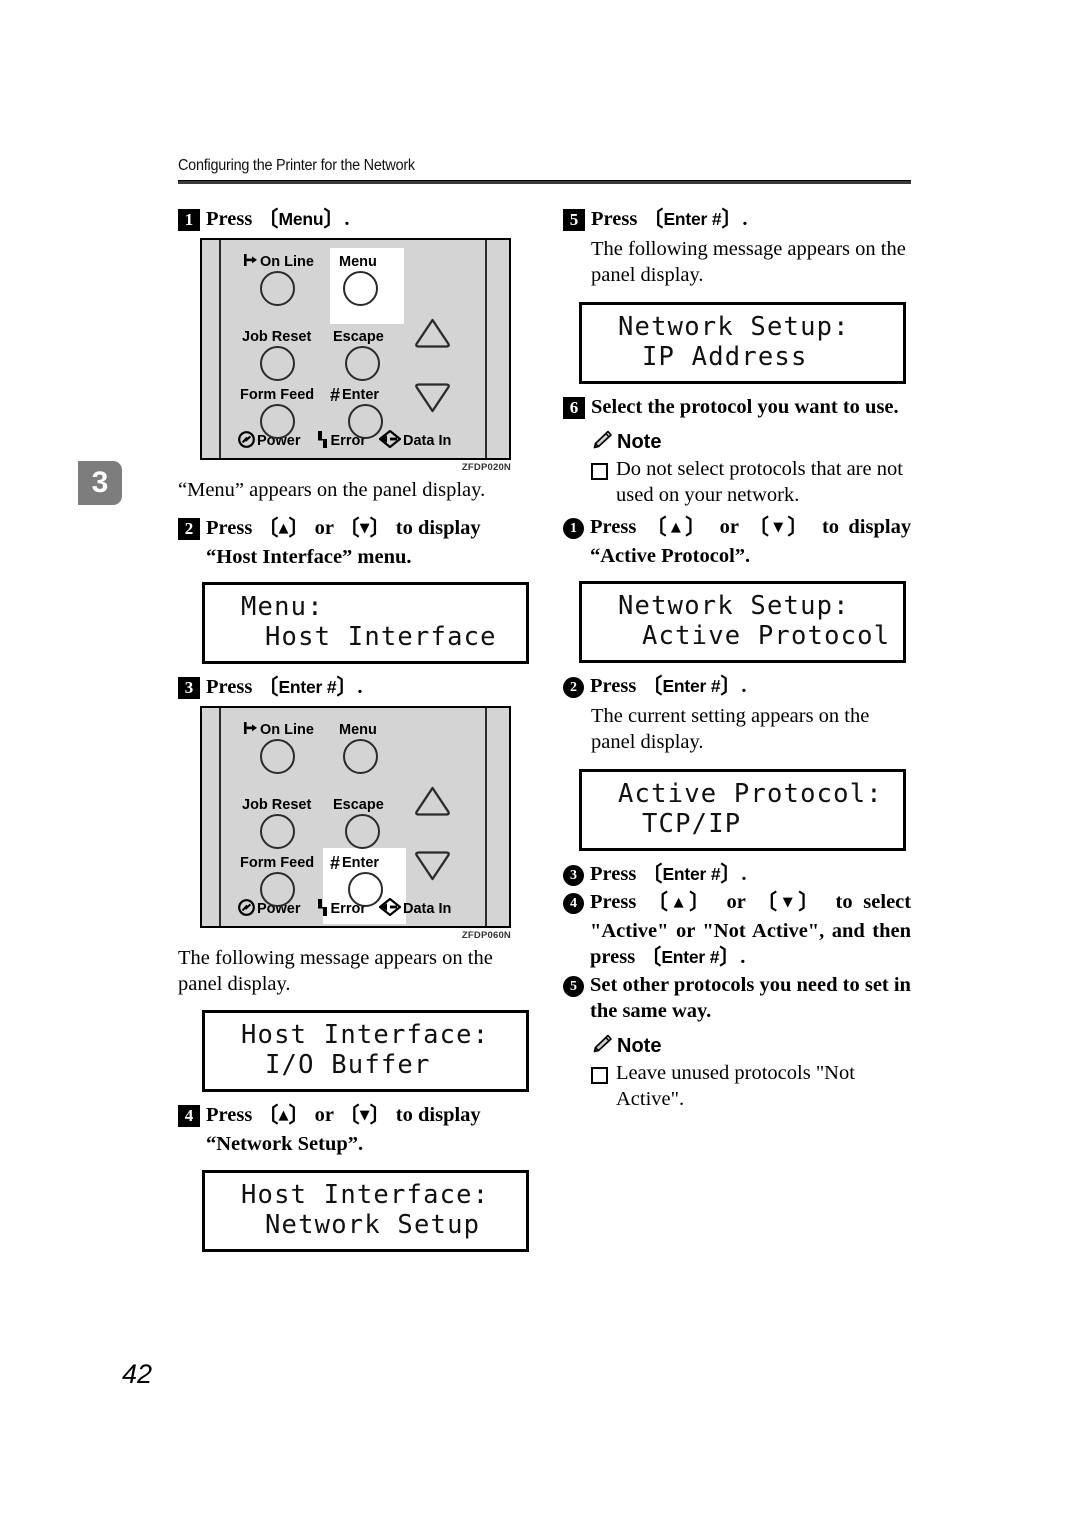 This screenshot has width=1080, height=1528. What do you see at coordinates (735, 1086) in the screenshot?
I see `note-item-2-text: Leave unused protocols "Not Active".` at bounding box center [735, 1086].